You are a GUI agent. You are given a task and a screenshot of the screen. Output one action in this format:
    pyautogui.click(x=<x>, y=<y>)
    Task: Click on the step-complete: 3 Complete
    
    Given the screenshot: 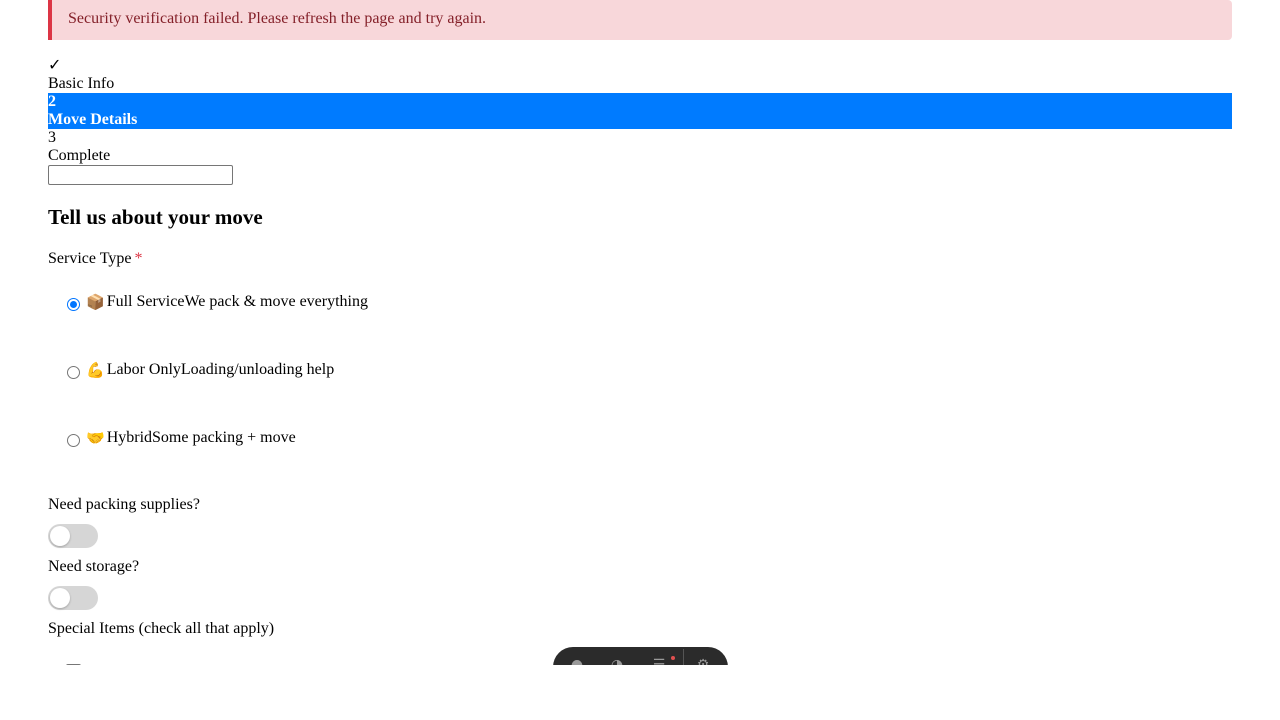 What is the action you would take?
    pyautogui.click(x=640, y=147)
    